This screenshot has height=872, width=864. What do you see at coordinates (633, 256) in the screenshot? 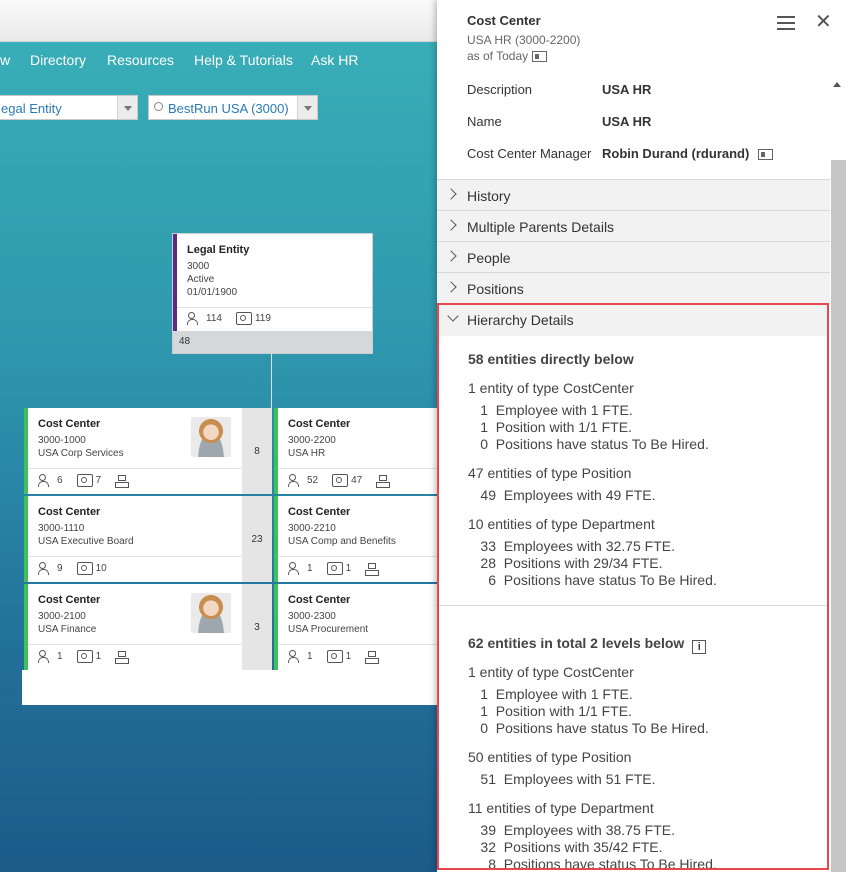
I see `section-people: People` at bounding box center [633, 256].